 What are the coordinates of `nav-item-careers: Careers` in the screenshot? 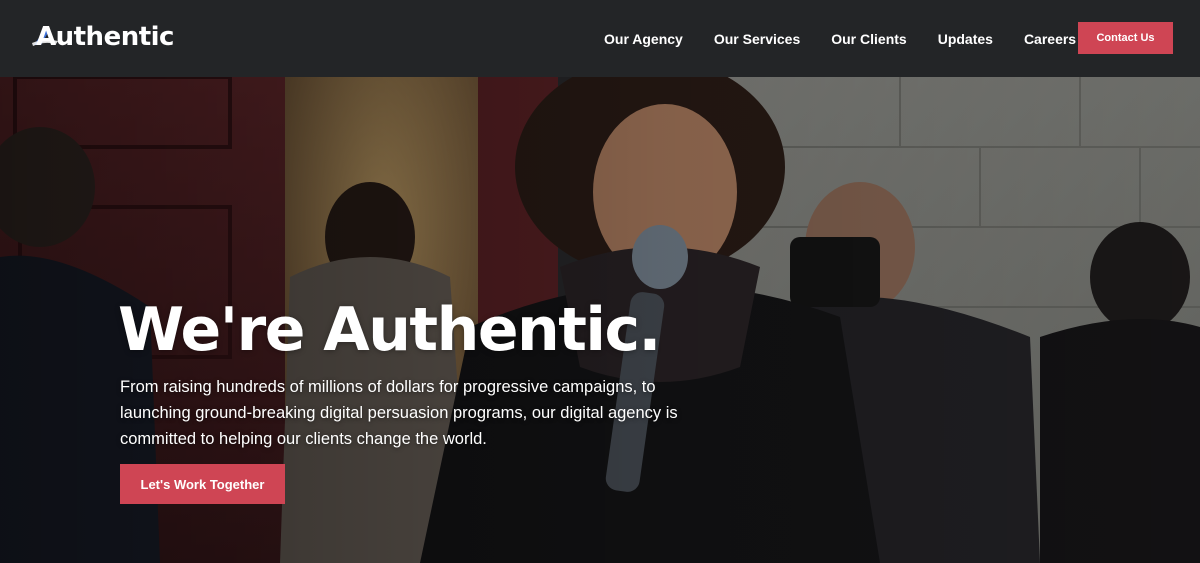 It's located at (1050, 39).